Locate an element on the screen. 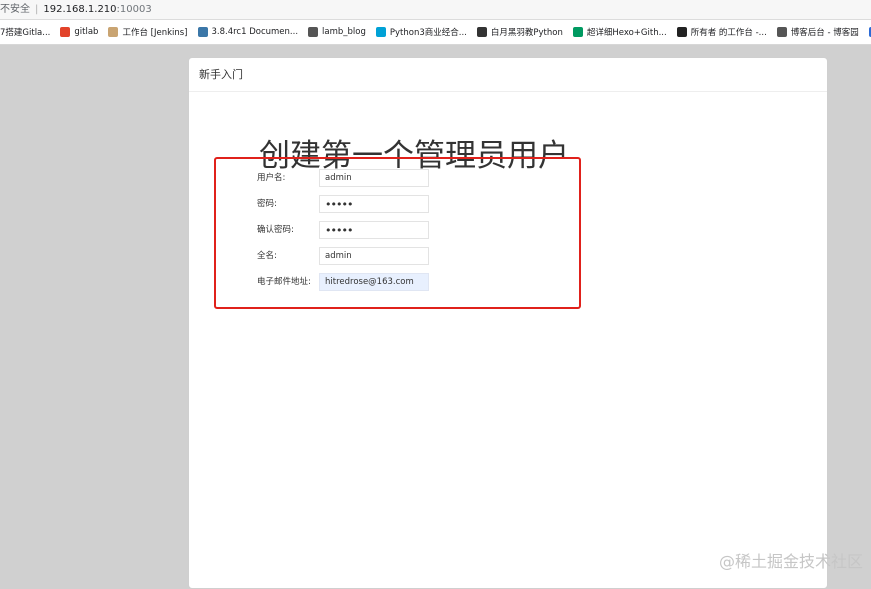  bookmark-item: 工作台 [Jenkins] is located at coordinates (148, 32).